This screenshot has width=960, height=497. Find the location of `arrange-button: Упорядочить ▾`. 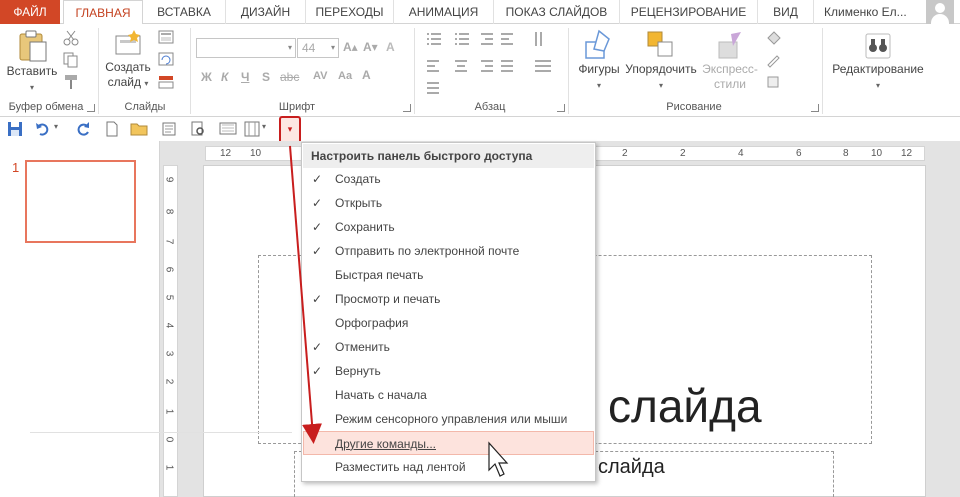

arrange-button: Упорядочить ▾ is located at coordinates (661, 60).